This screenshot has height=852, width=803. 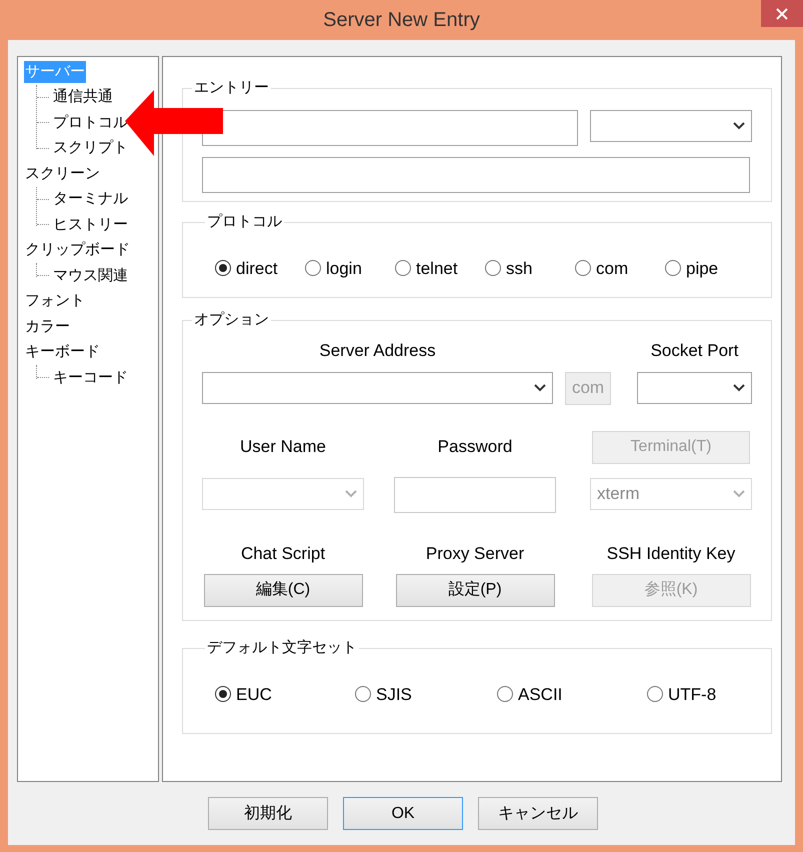 What do you see at coordinates (702, 269) in the screenshot?
I see `radio-label: pipe` at bounding box center [702, 269].